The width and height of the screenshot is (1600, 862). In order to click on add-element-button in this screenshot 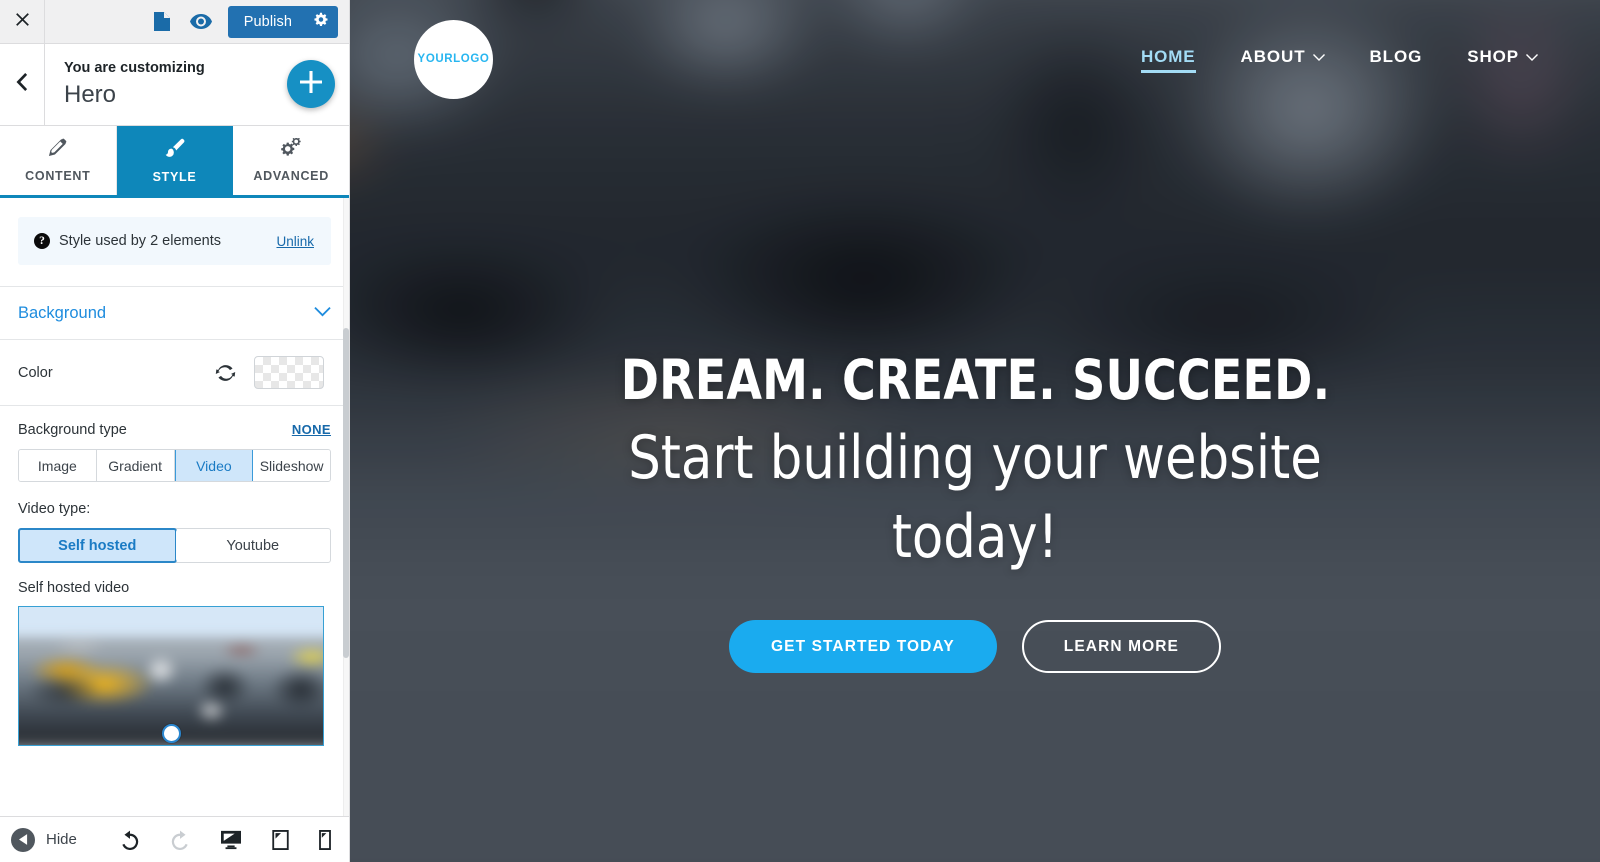, I will do `click(311, 84)`.